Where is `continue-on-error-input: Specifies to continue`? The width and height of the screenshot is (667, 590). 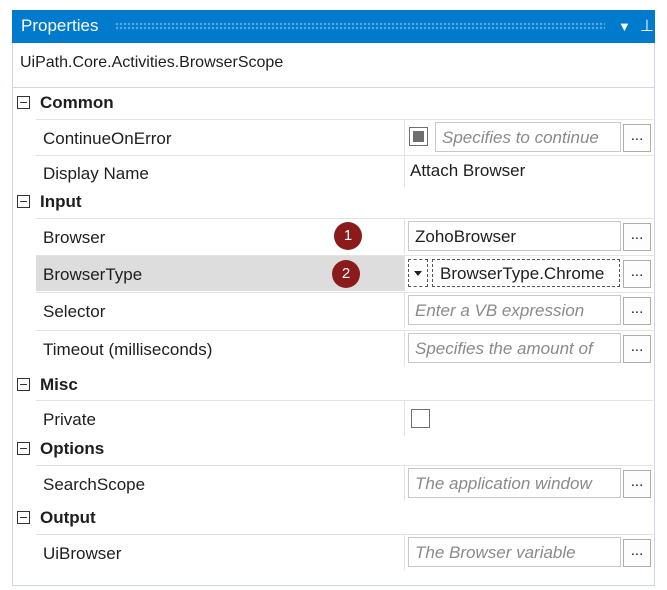
continue-on-error-input: Specifies to continue is located at coordinates (528, 137).